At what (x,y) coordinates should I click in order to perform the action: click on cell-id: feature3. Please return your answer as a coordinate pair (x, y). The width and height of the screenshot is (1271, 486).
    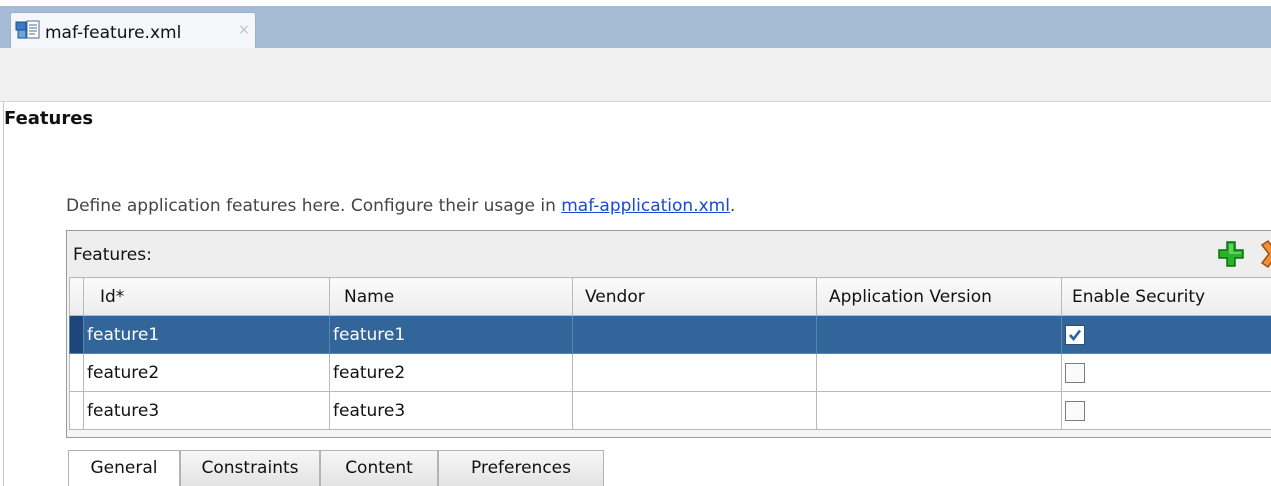
    Looking at the image, I should click on (206, 410).